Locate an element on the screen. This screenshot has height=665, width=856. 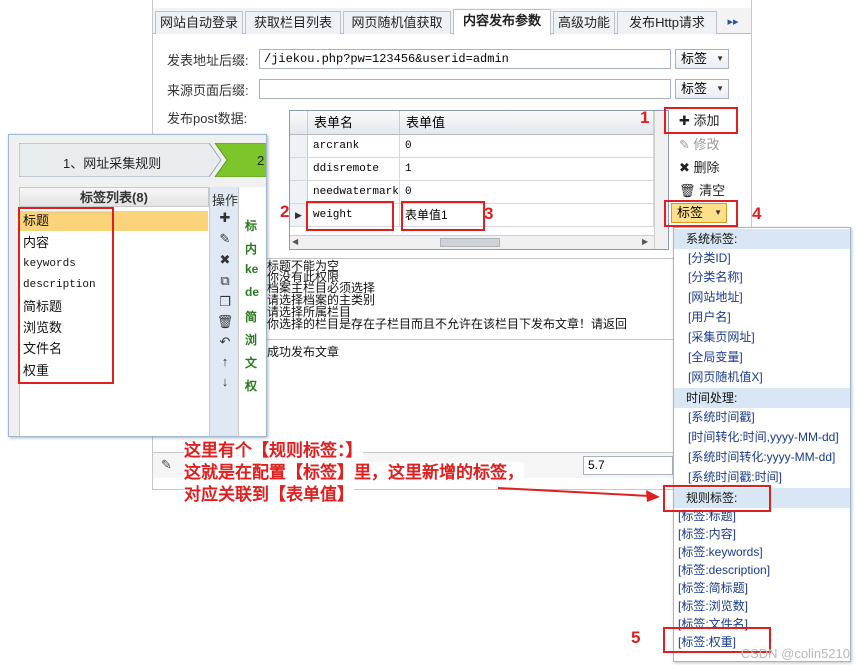
preview-text: 标 is located at coordinates (251, 226).